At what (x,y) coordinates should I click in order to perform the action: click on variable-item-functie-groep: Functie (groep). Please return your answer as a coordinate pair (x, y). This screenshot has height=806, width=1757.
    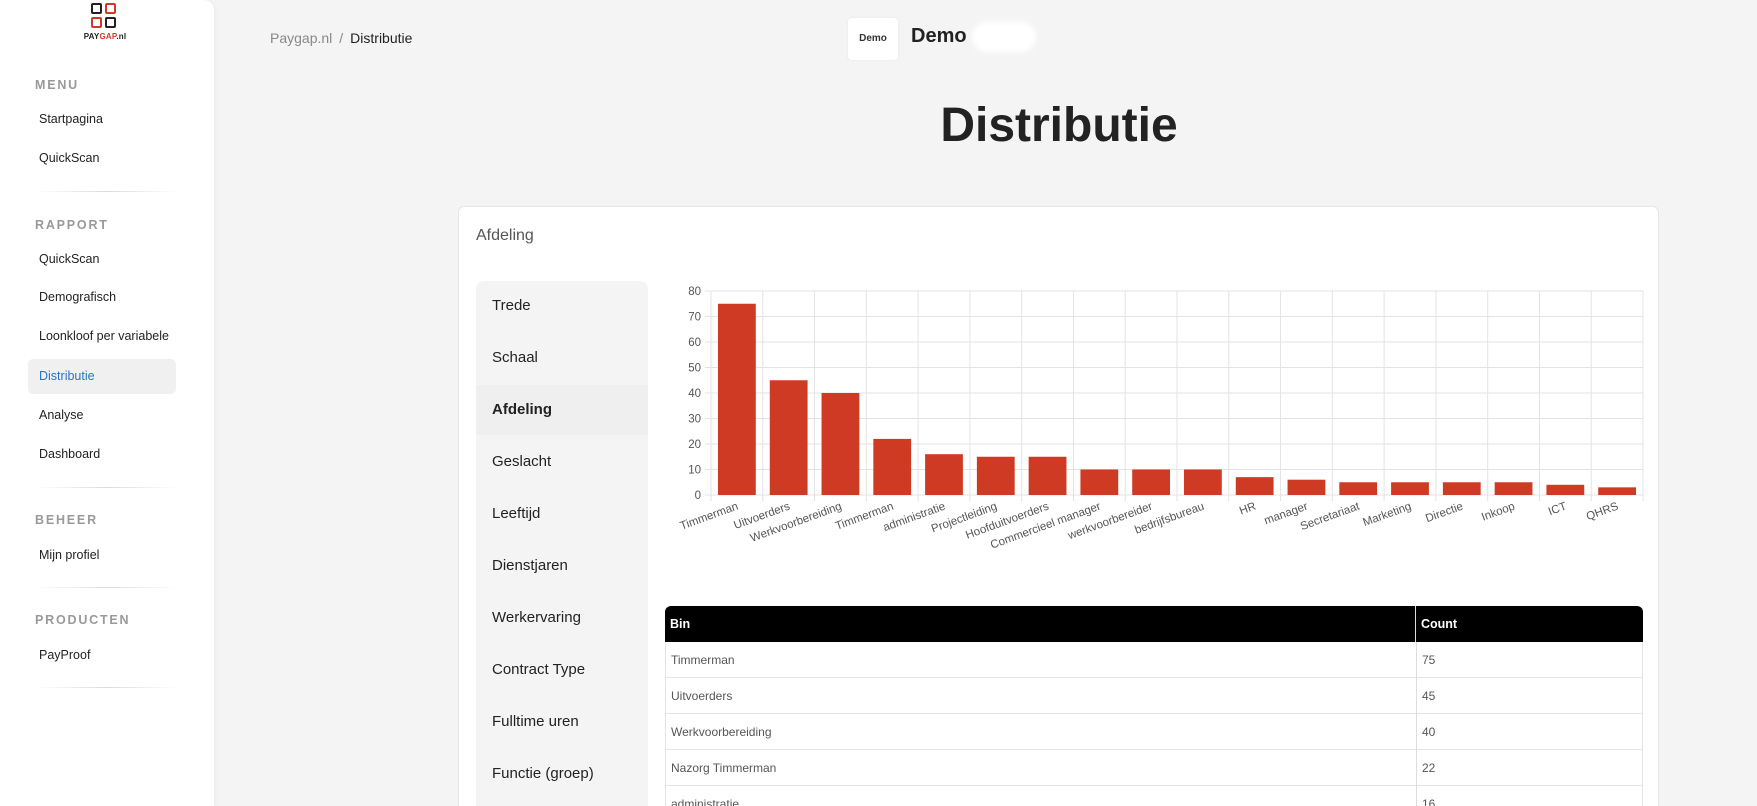
    Looking at the image, I should click on (562, 774).